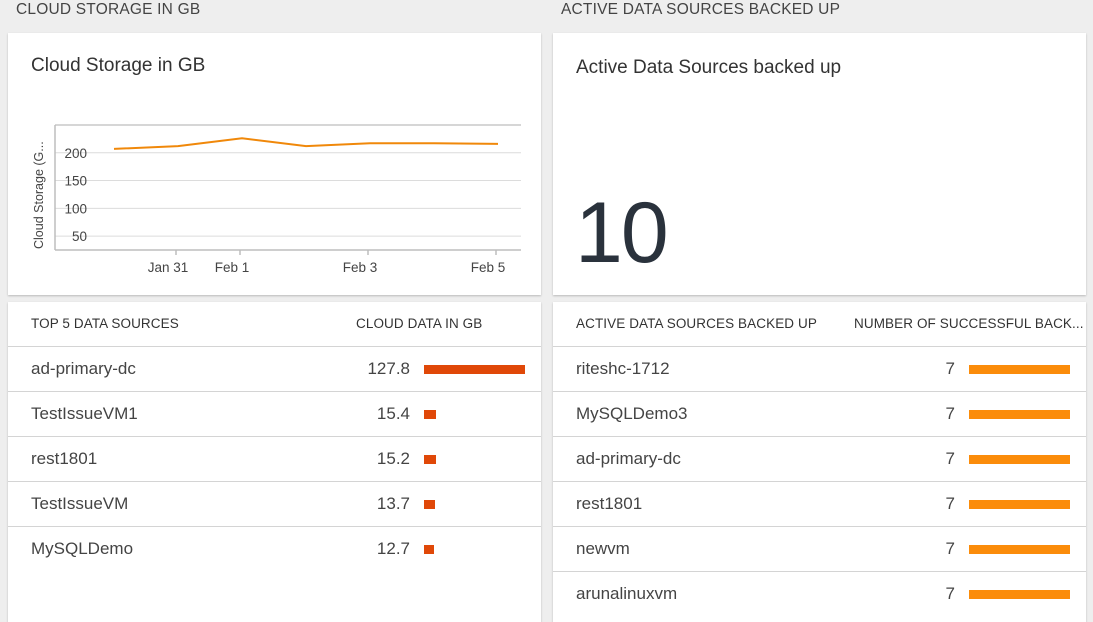 Image resolution: width=1093 pixels, height=622 pixels. I want to click on y-tick-label: 200, so click(75, 153).